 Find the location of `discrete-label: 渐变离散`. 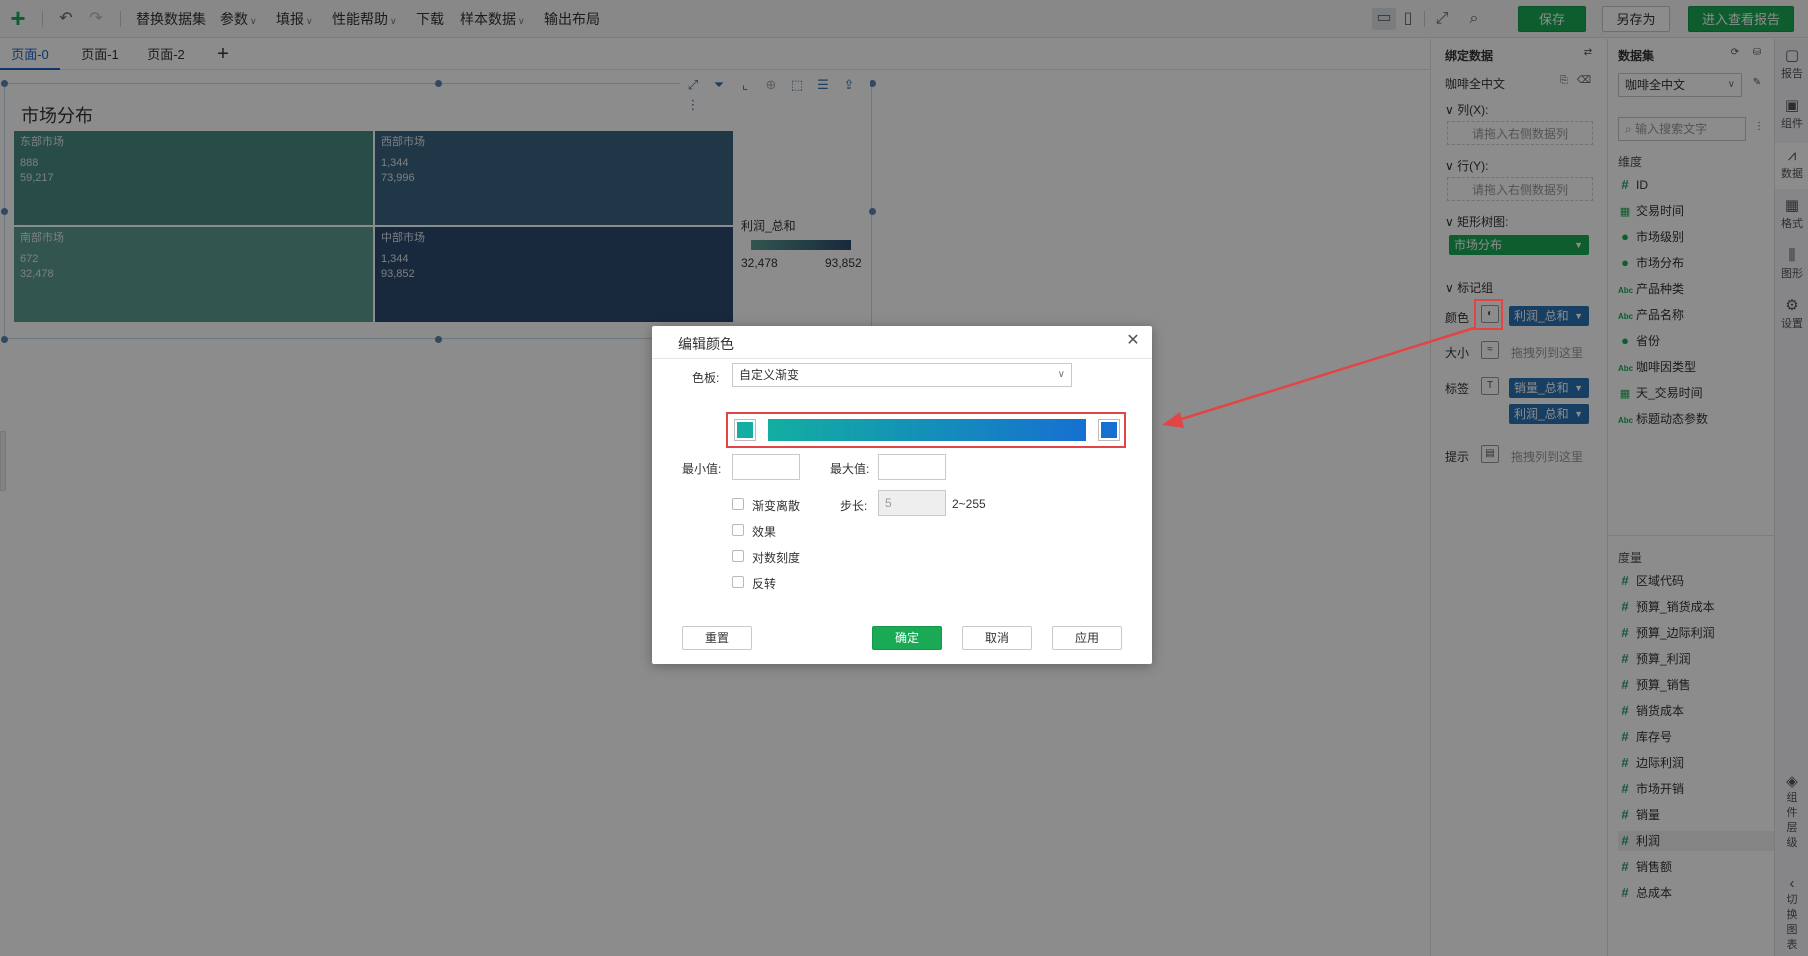

discrete-label: 渐变离散 is located at coordinates (776, 506).